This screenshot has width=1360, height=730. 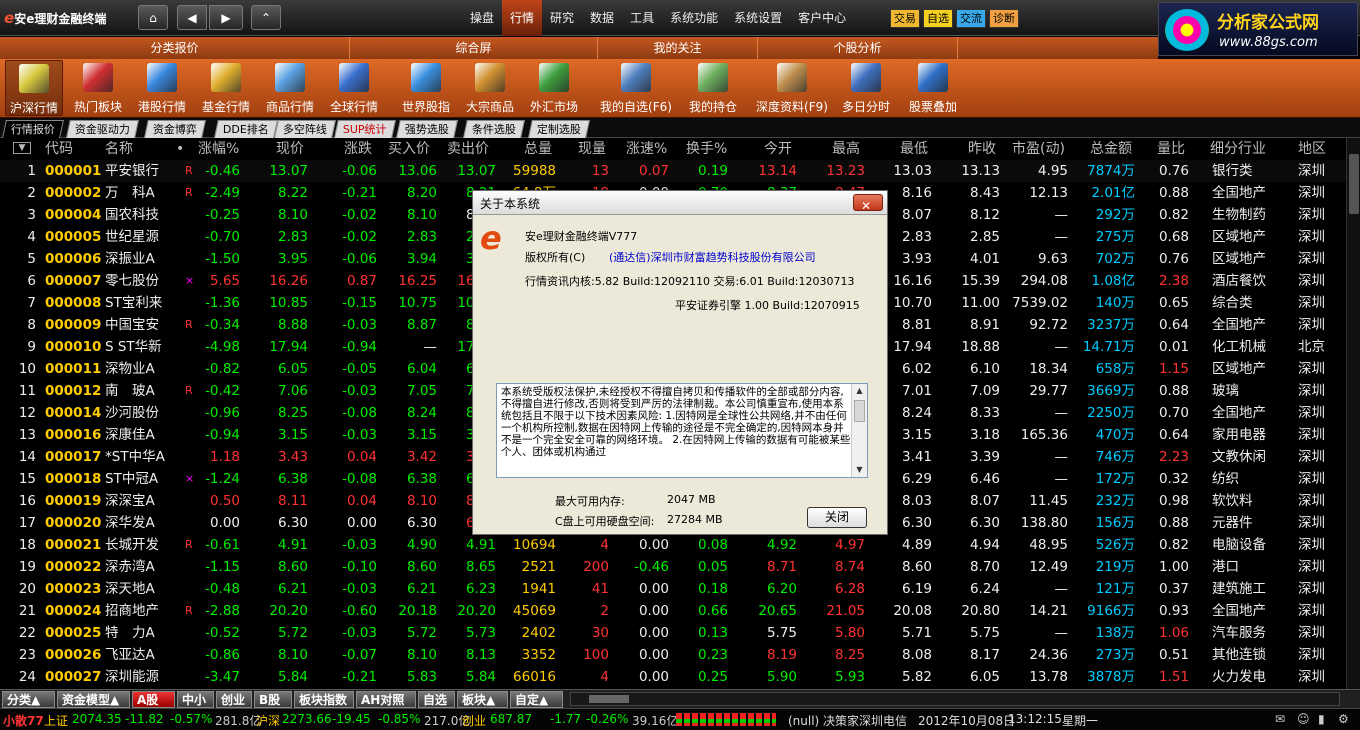 I want to click on menu-item-3: 数据, so click(x=602, y=18).